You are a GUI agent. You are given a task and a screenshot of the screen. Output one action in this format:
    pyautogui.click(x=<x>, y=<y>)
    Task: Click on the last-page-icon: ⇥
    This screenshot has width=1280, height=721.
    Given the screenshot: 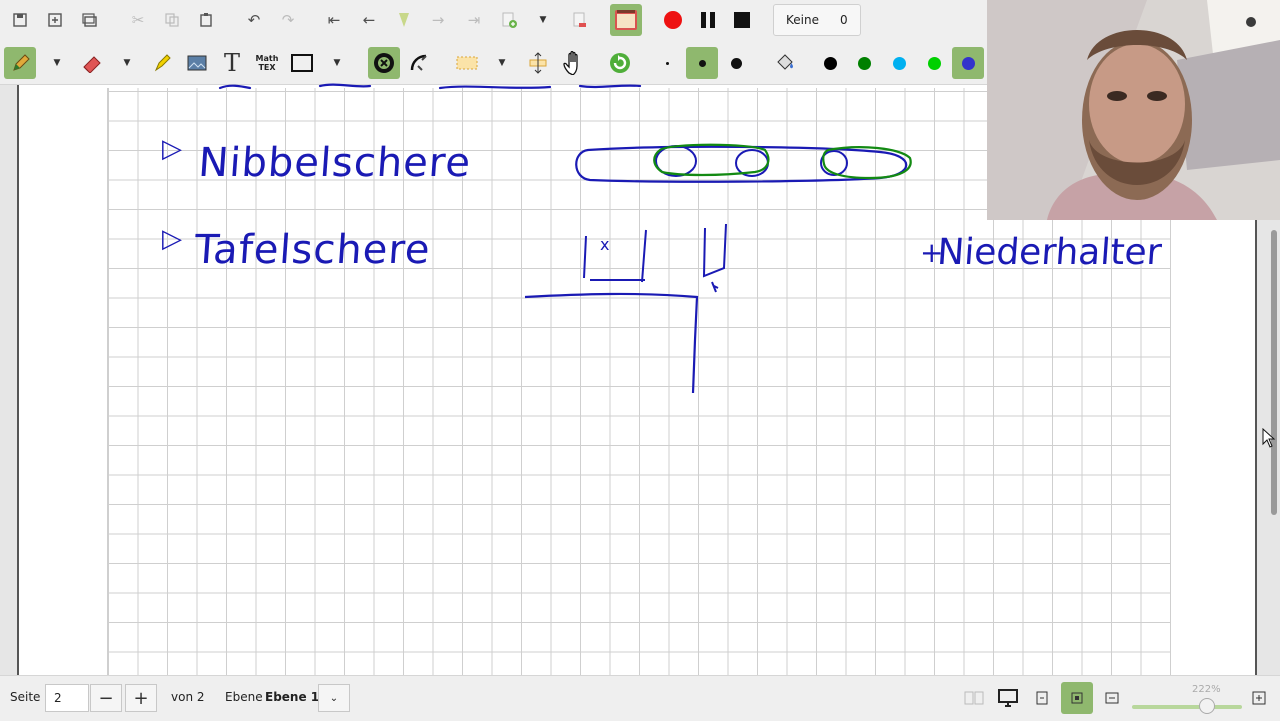 What is the action you would take?
    pyautogui.click(x=474, y=20)
    